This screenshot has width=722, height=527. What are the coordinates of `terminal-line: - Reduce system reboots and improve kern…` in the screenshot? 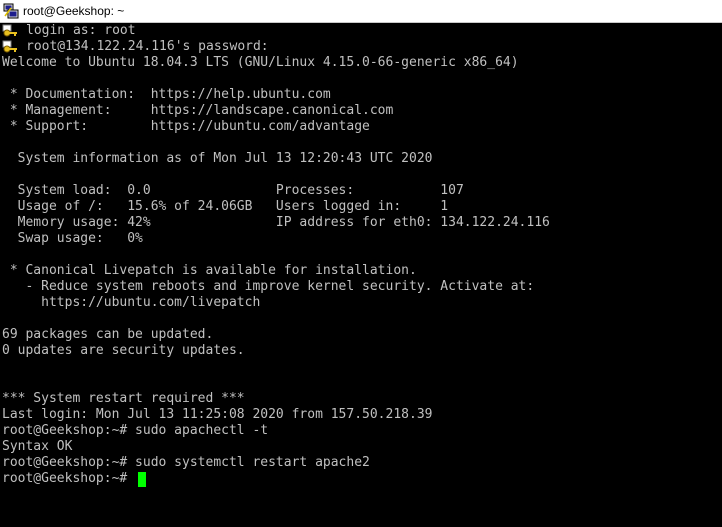 It's located at (268, 286).